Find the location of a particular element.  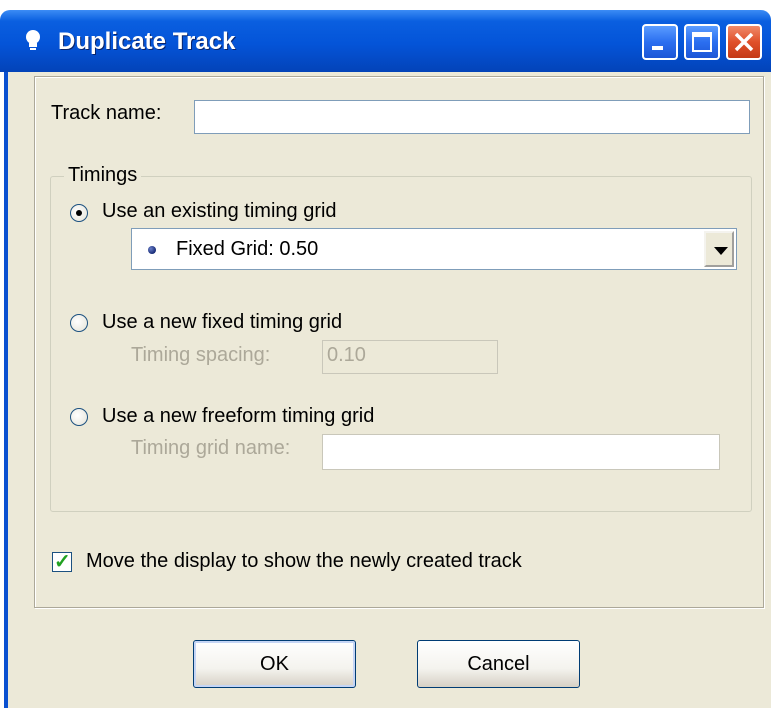

fixed-grid-label: Use a new fixed timing grid is located at coordinates (222, 322).